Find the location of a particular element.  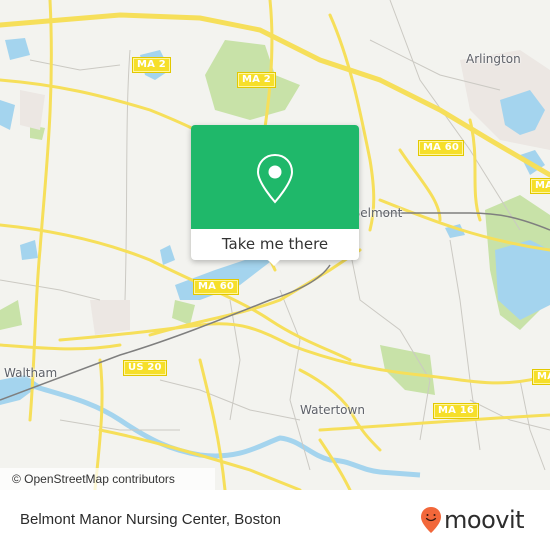

popup-header is located at coordinates (275, 177).